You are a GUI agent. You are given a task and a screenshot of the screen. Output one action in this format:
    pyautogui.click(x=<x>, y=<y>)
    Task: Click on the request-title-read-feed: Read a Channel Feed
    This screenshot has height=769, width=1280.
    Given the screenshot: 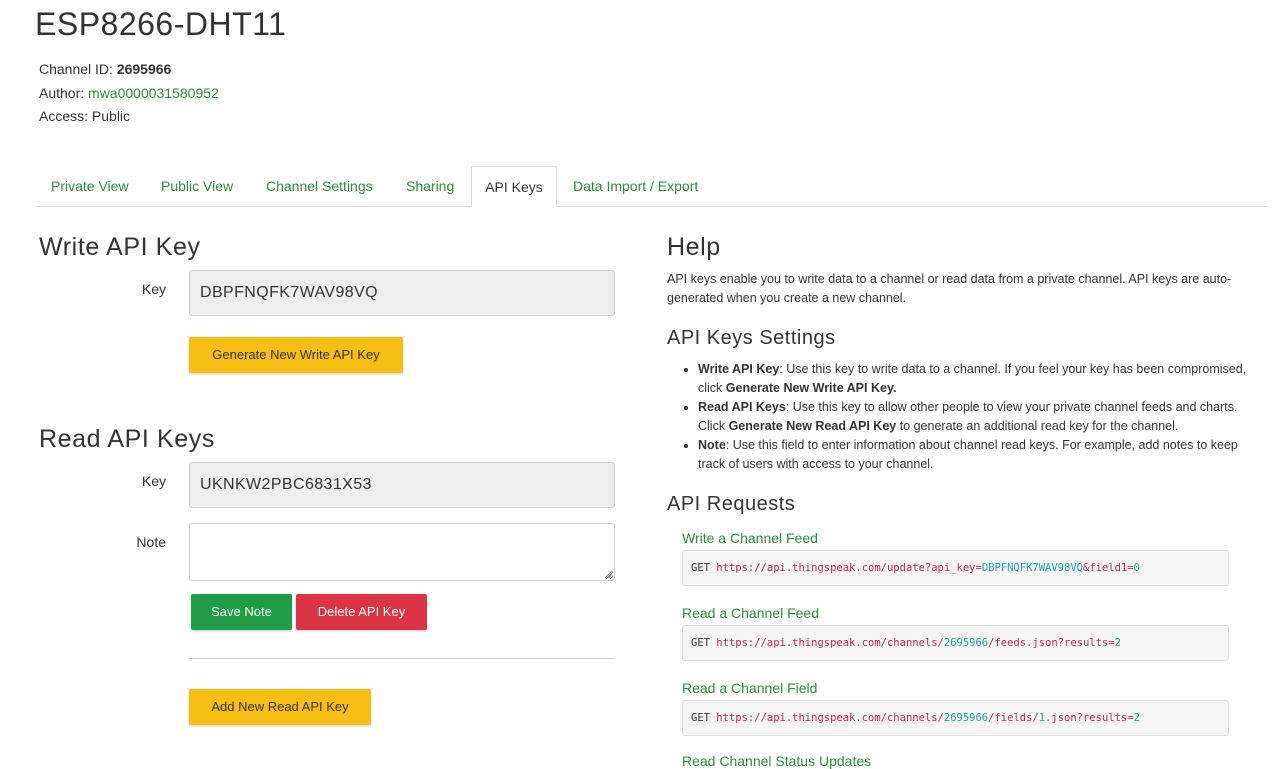 What is the action you would take?
    pyautogui.click(x=750, y=613)
    